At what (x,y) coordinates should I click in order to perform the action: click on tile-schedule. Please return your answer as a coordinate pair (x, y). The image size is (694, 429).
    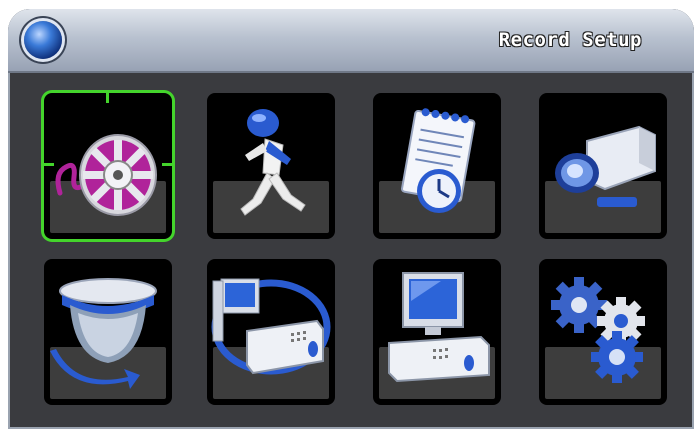
    Looking at the image, I should click on (437, 166).